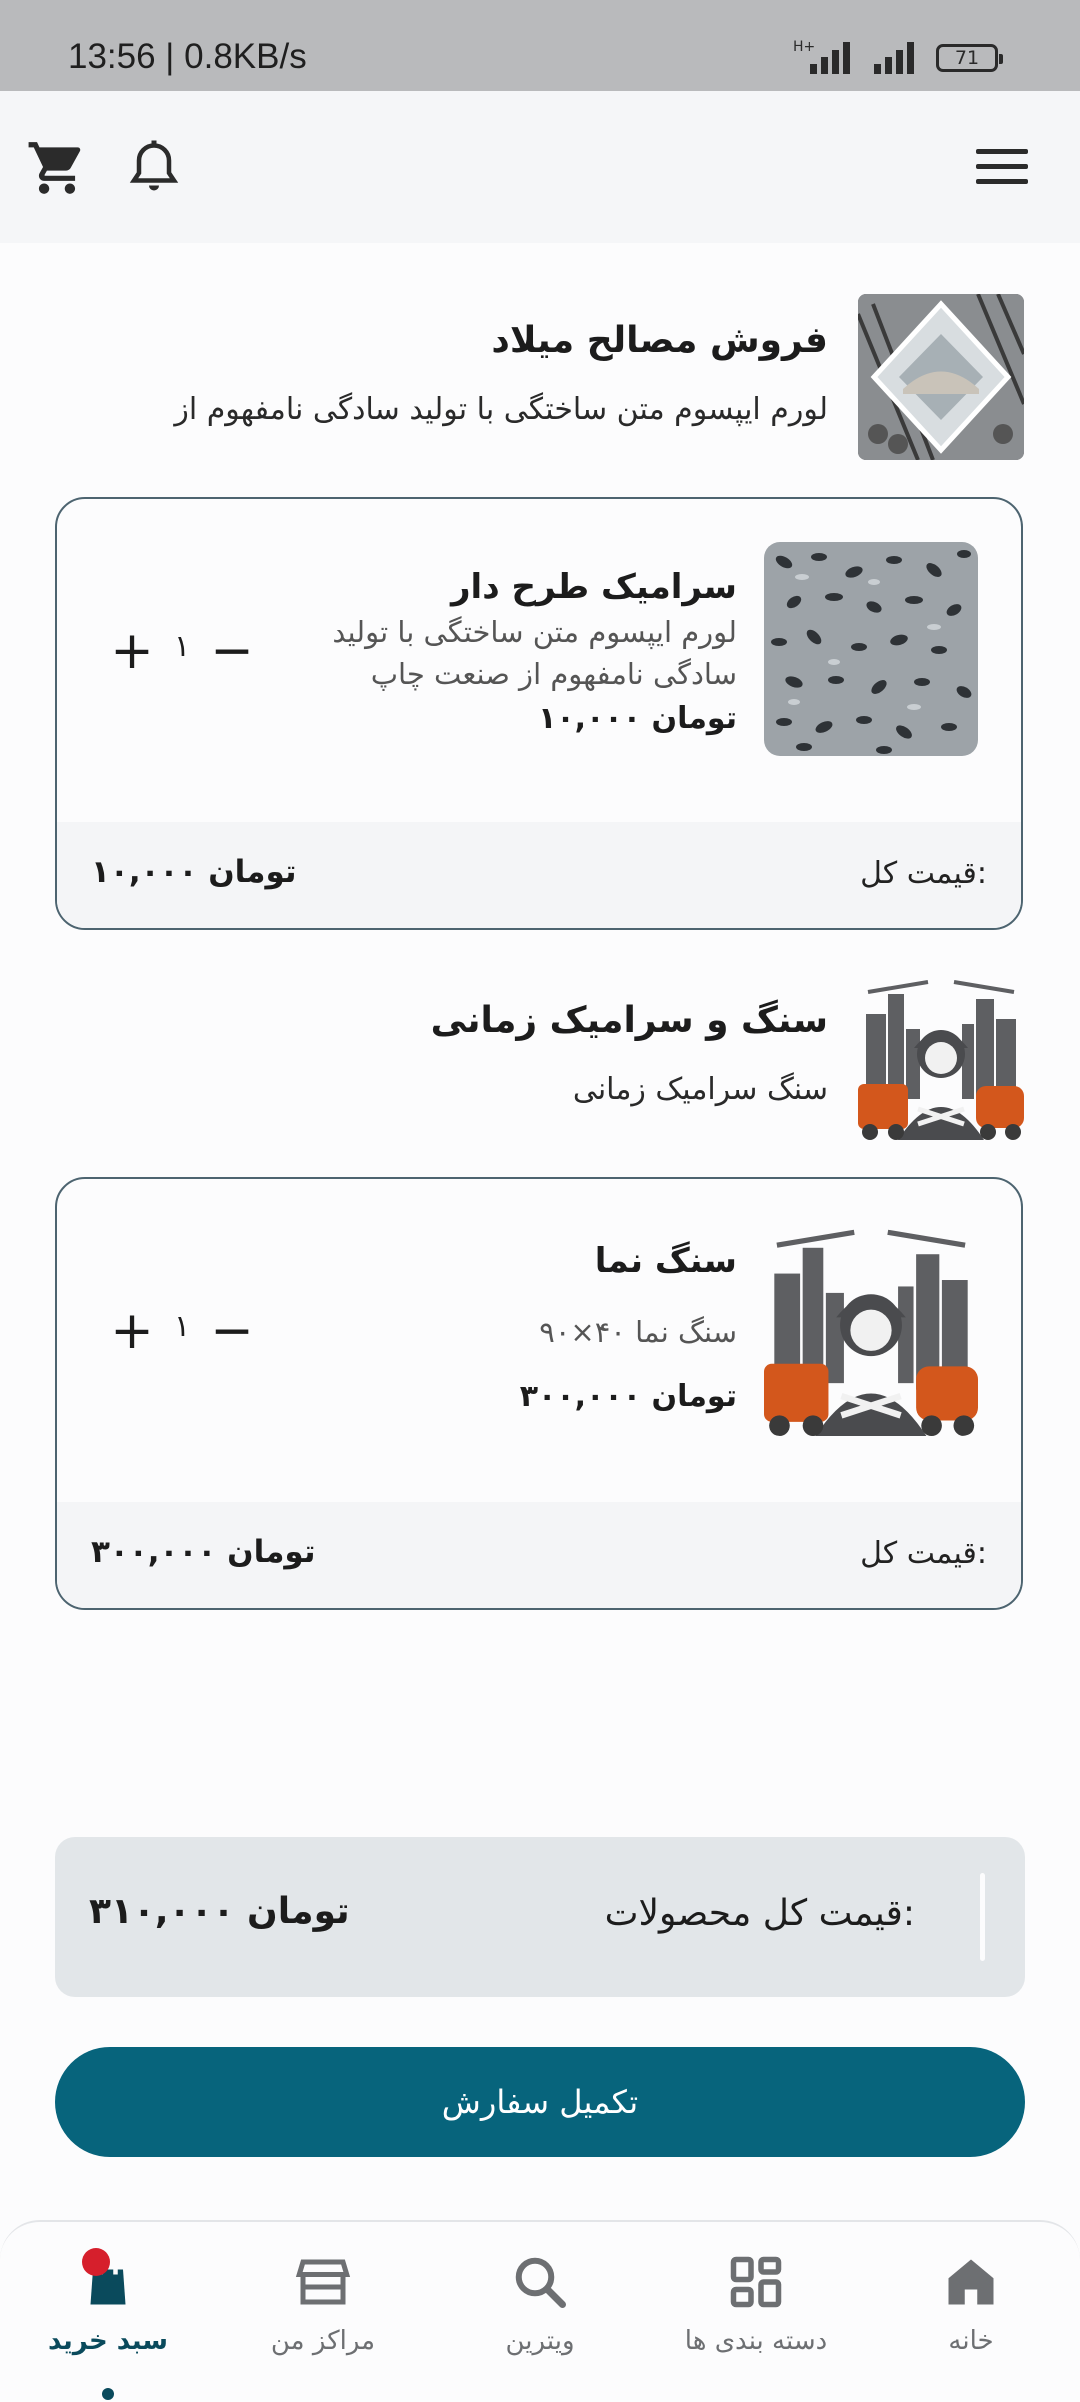 This screenshot has width=1080, height=2402. Describe the element at coordinates (638, 1332) in the screenshot. I see `product-description: سنگ نما ۴۰×۹۰` at that location.